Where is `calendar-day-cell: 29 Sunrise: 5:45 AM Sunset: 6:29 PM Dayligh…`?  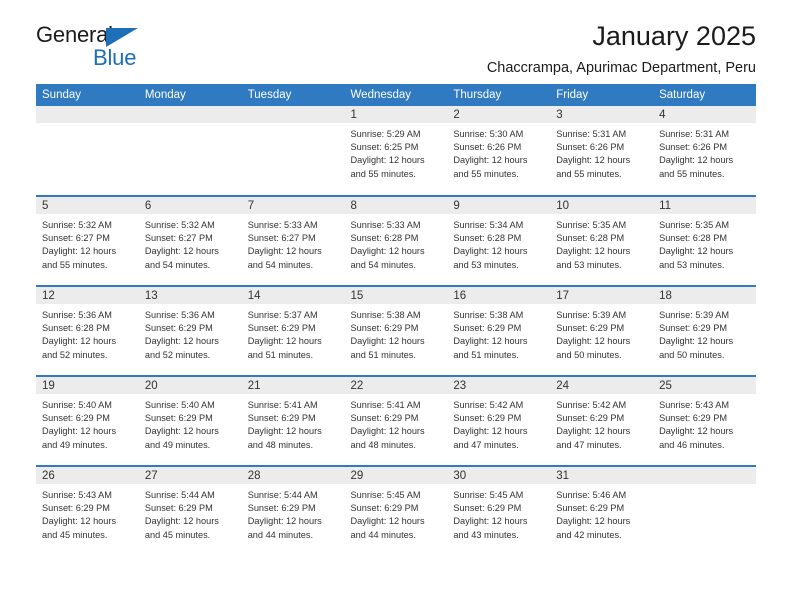 calendar-day-cell: 29 Sunrise: 5:45 AM Sunset: 6:29 PM Dayligh… is located at coordinates (396, 510).